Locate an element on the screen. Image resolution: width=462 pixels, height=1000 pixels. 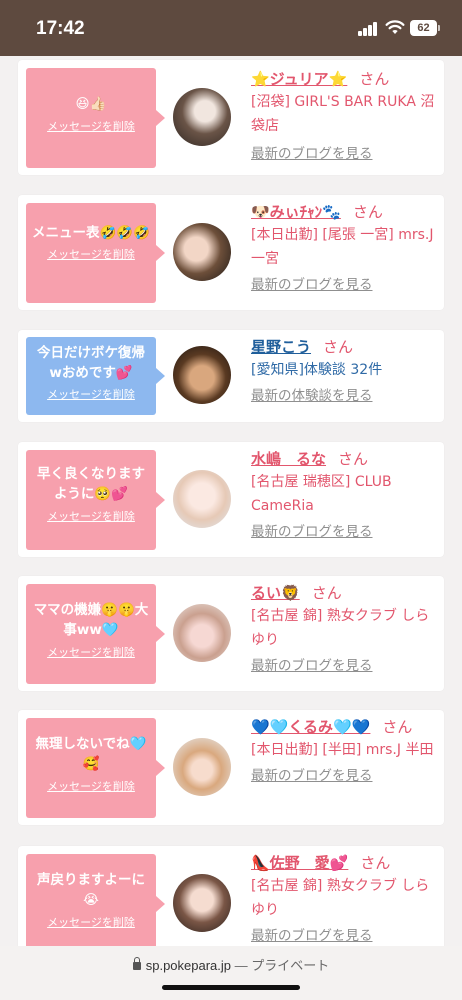
shop-info: [沼袋] GIRL'S BAR RUKA 沼袋店 is located at coordinates (343, 114).